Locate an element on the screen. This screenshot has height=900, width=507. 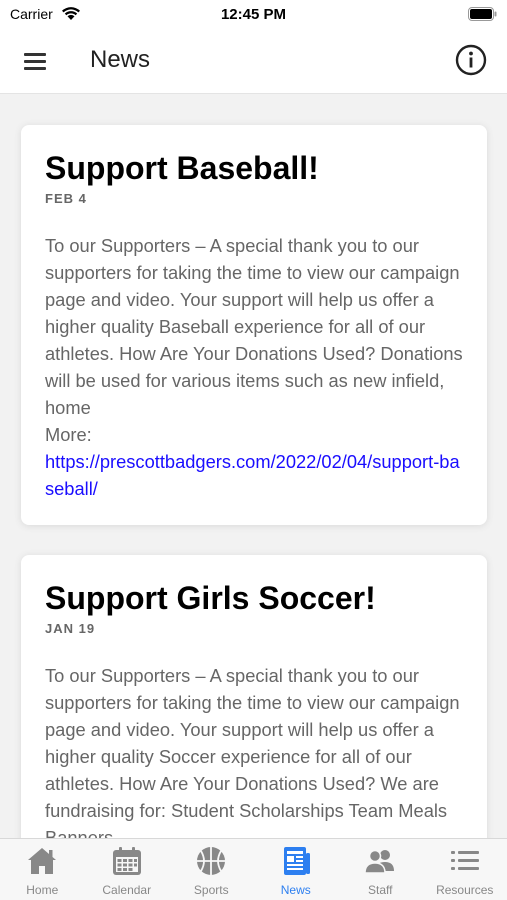
news-title: Support Baseball! is located at coordinates (182, 168).